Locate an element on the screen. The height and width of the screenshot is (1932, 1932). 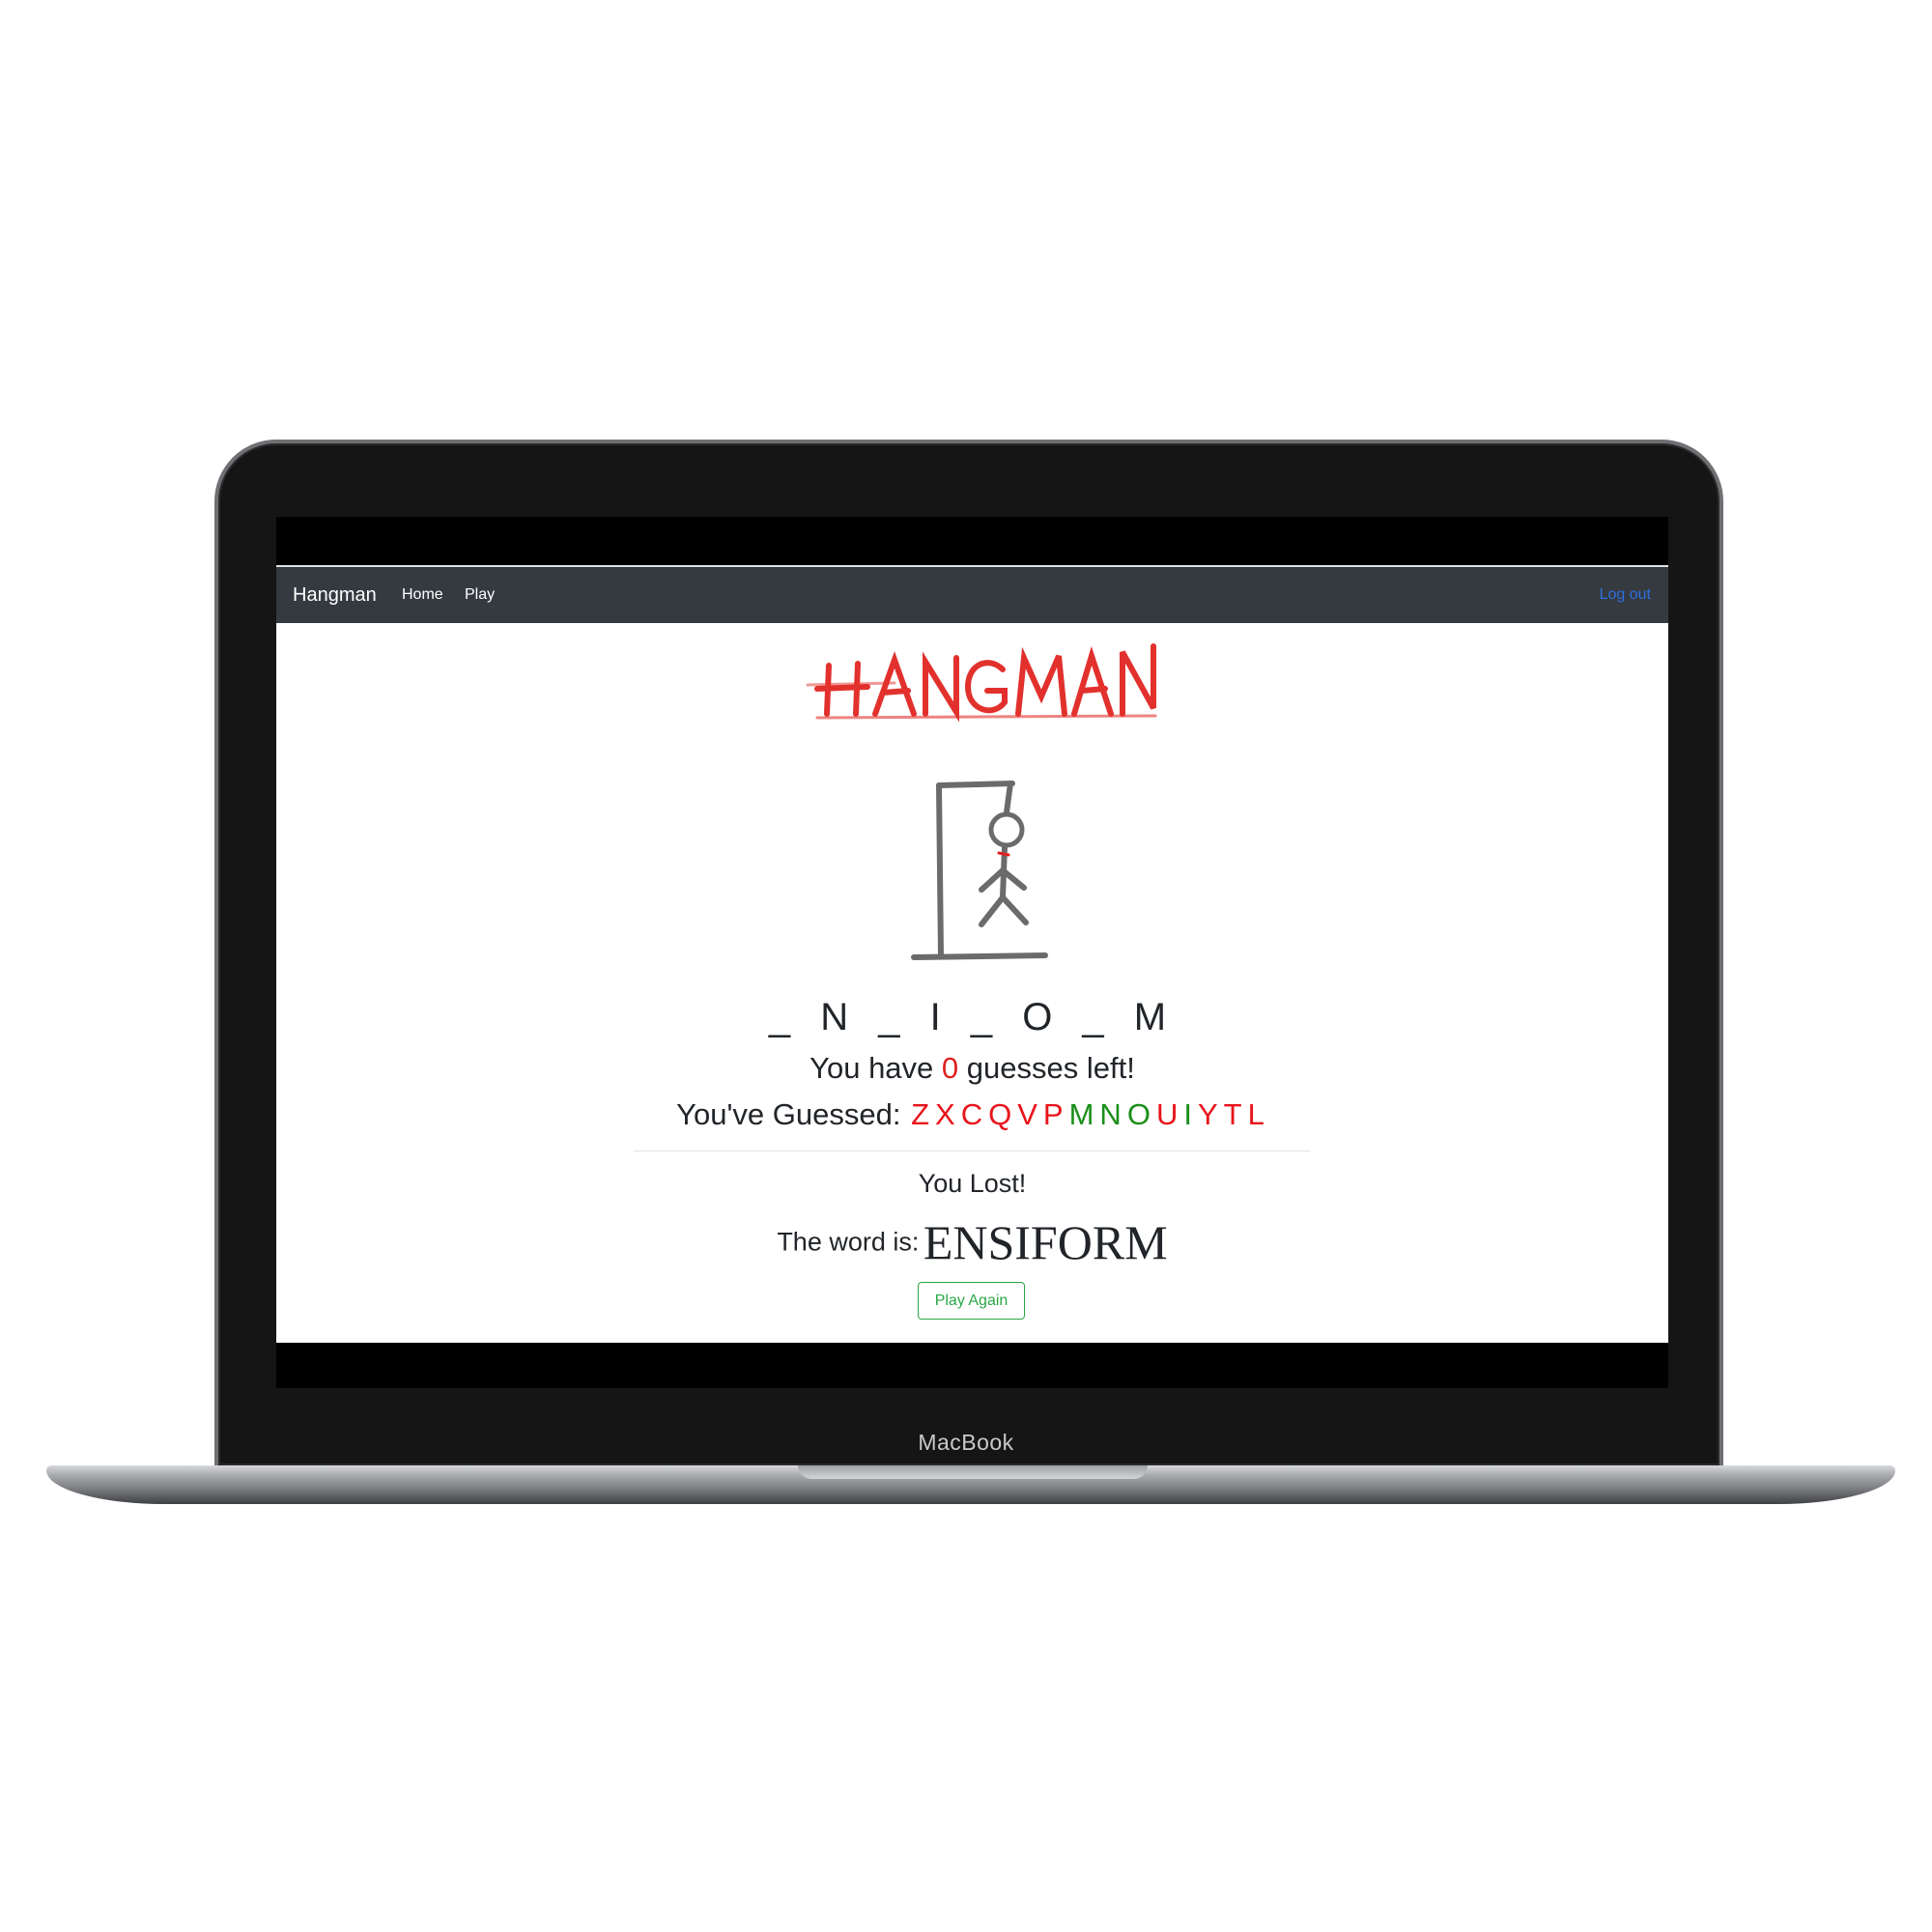
guesses-left-text: You have 0 guesses left! is located at coordinates (972, 1068).